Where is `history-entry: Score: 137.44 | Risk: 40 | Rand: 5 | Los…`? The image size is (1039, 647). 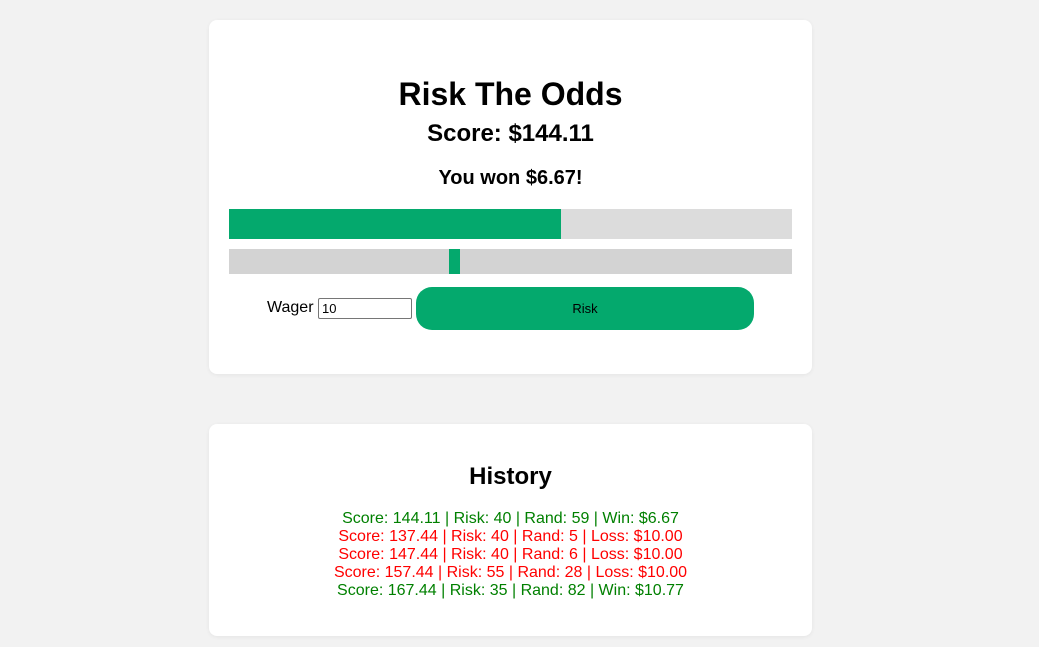 history-entry: Score: 137.44 | Risk: 40 | Rand: 5 | Los… is located at coordinates (510, 536).